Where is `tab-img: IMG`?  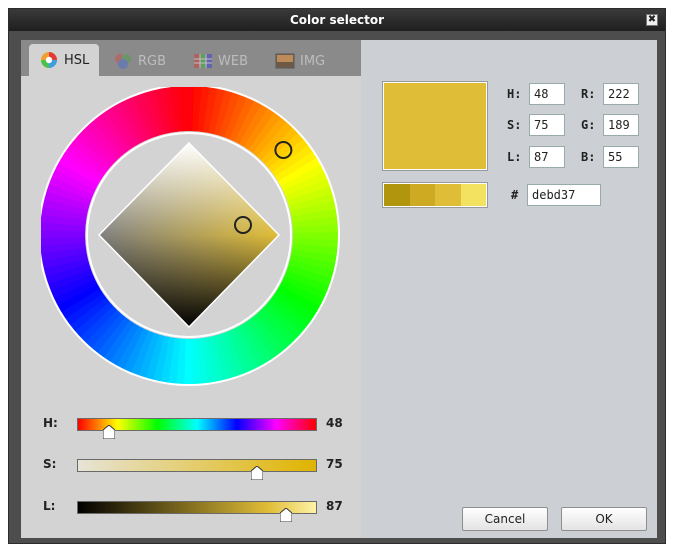
tab-img: IMG is located at coordinates (300, 61).